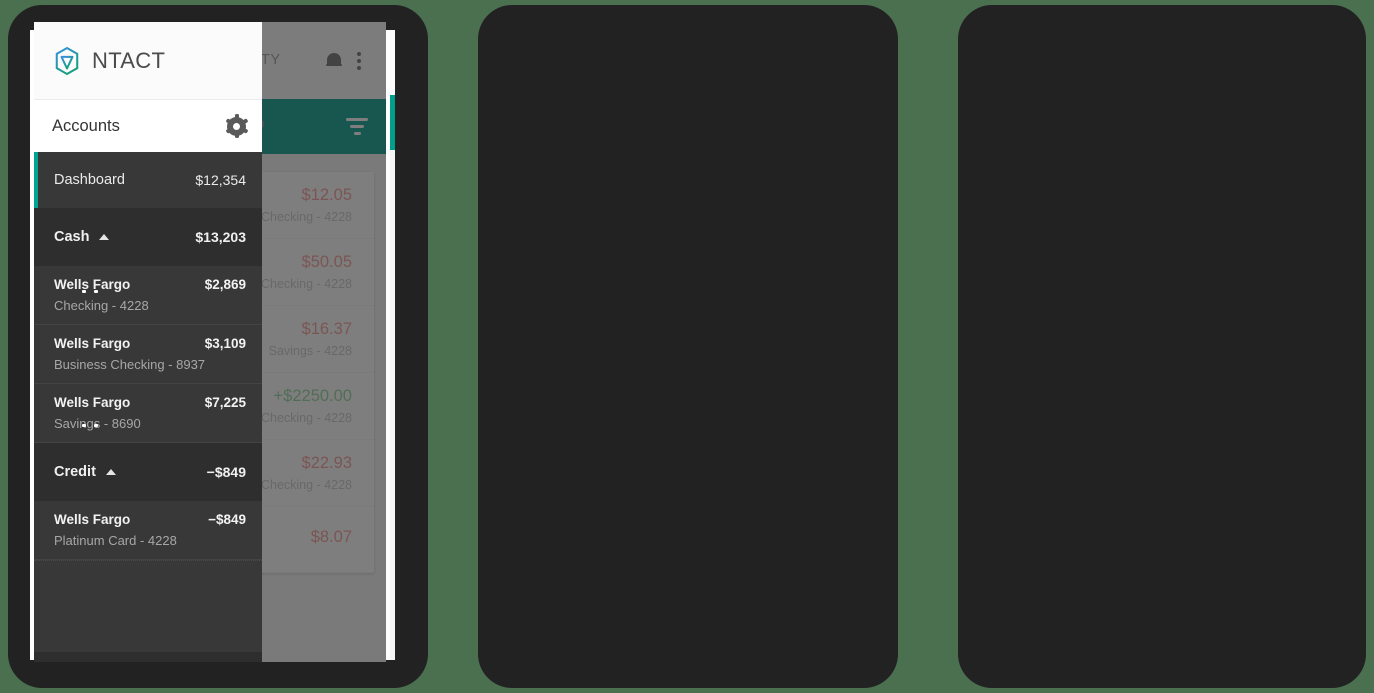 The height and width of the screenshot is (693, 1374). Describe the element at coordinates (226, 472) in the screenshot. I see `sidebar-group-value: −$849` at that location.